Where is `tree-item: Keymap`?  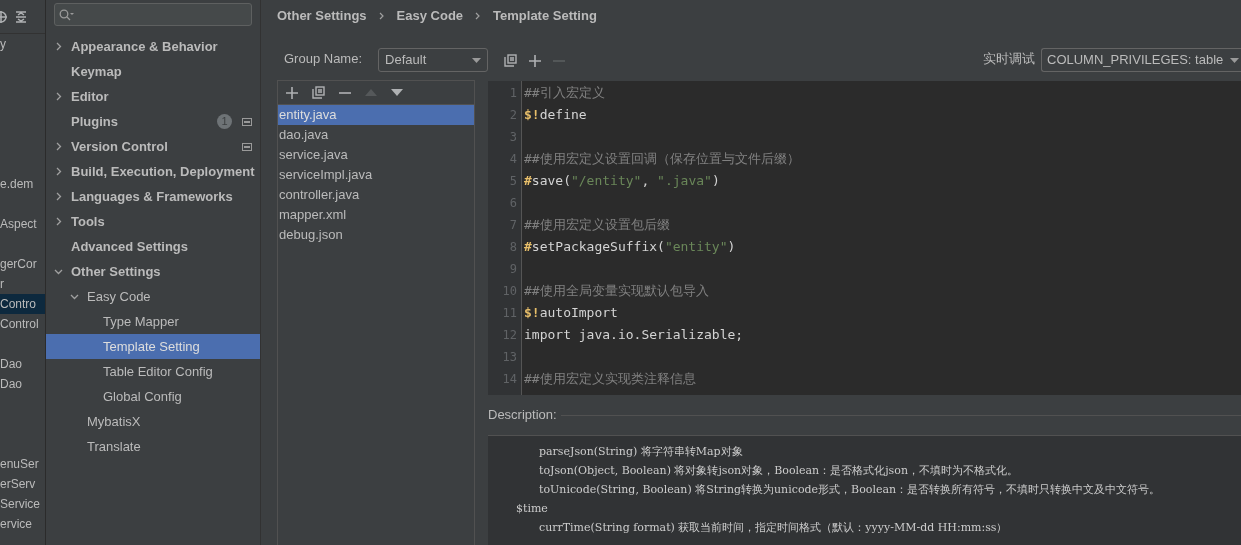 tree-item: Keymap is located at coordinates (153, 71).